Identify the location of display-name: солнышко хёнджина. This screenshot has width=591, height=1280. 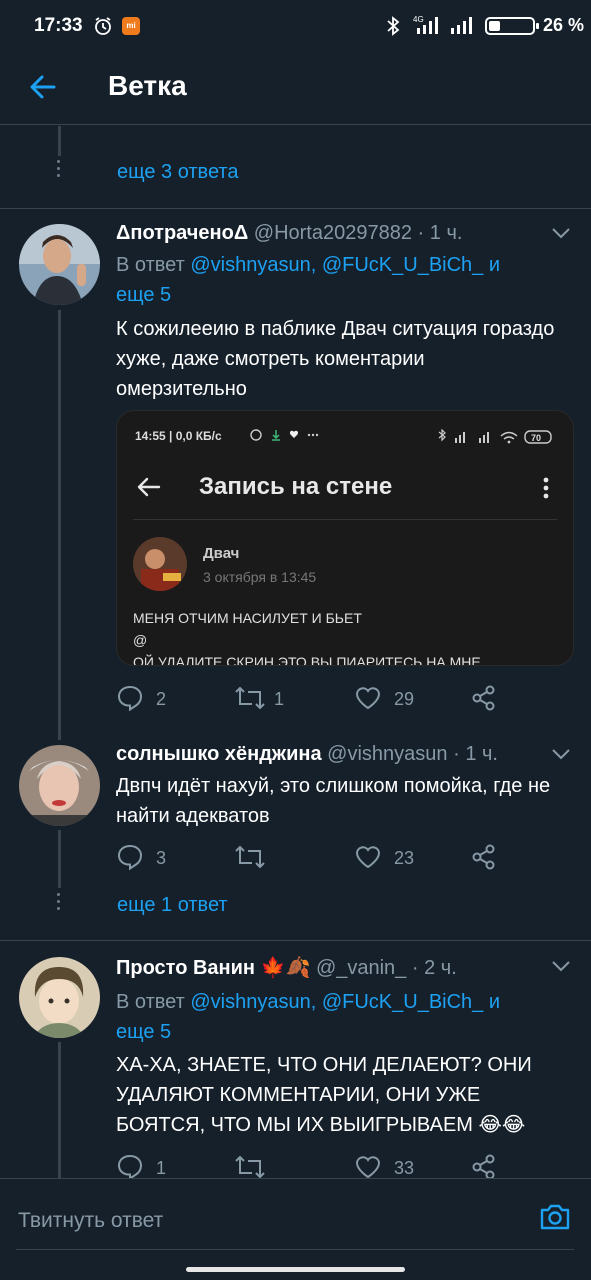
(219, 754).